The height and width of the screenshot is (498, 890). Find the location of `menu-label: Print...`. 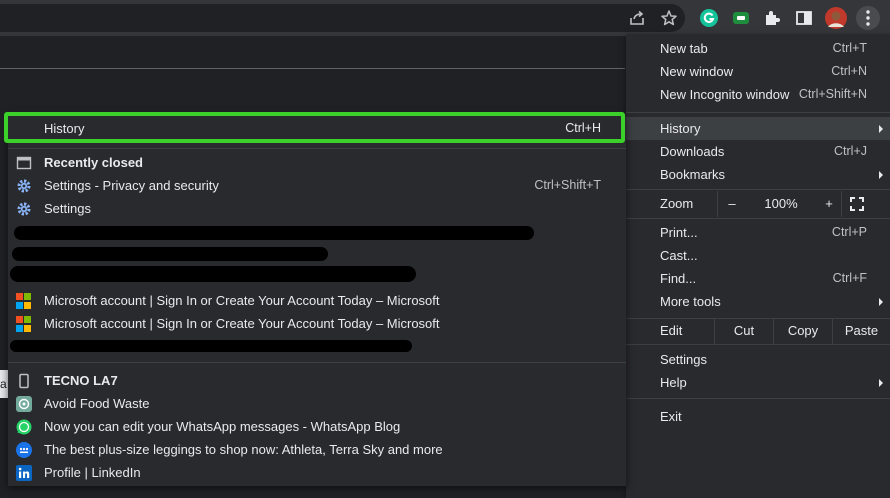

menu-label: Print... is located at coordinates (679, 232).